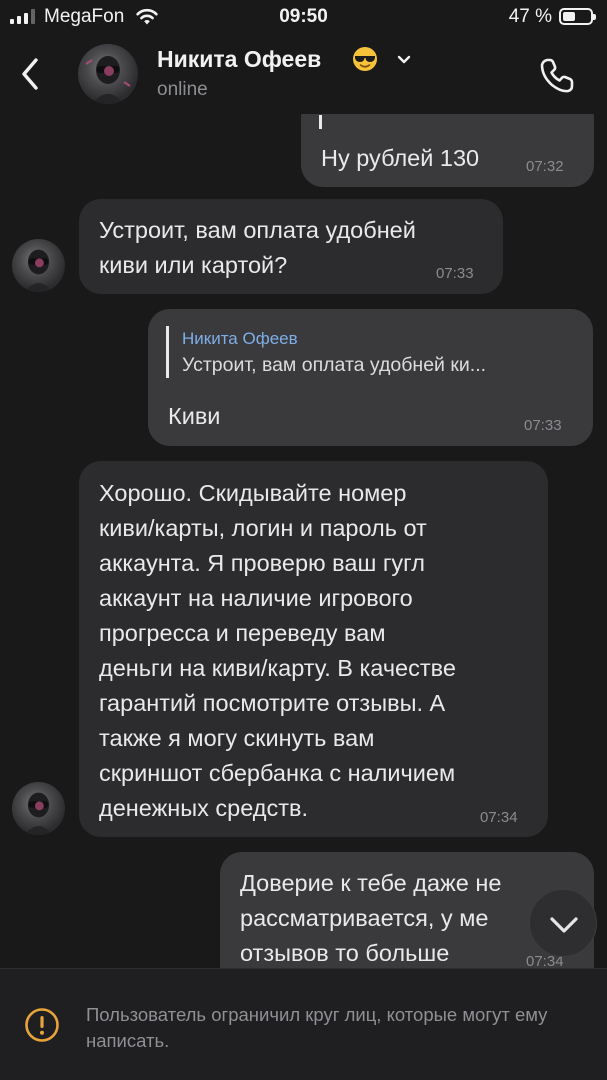  Describe the element at coordinates (530, 16) in the screenshot. I see `battery-percentage: 47 %` at that location.